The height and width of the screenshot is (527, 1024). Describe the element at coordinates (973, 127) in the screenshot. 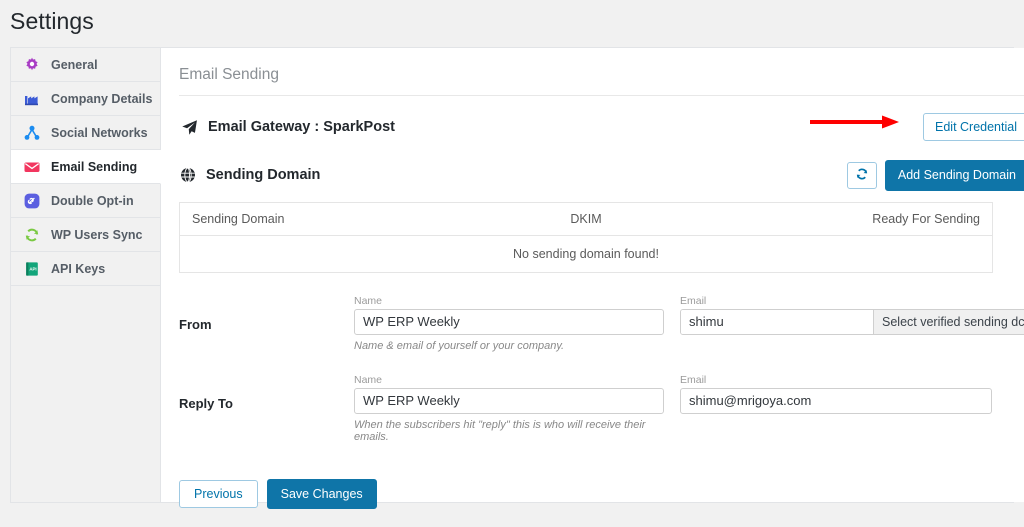

I see `edit-credential-button: Edit Credential` at that location.